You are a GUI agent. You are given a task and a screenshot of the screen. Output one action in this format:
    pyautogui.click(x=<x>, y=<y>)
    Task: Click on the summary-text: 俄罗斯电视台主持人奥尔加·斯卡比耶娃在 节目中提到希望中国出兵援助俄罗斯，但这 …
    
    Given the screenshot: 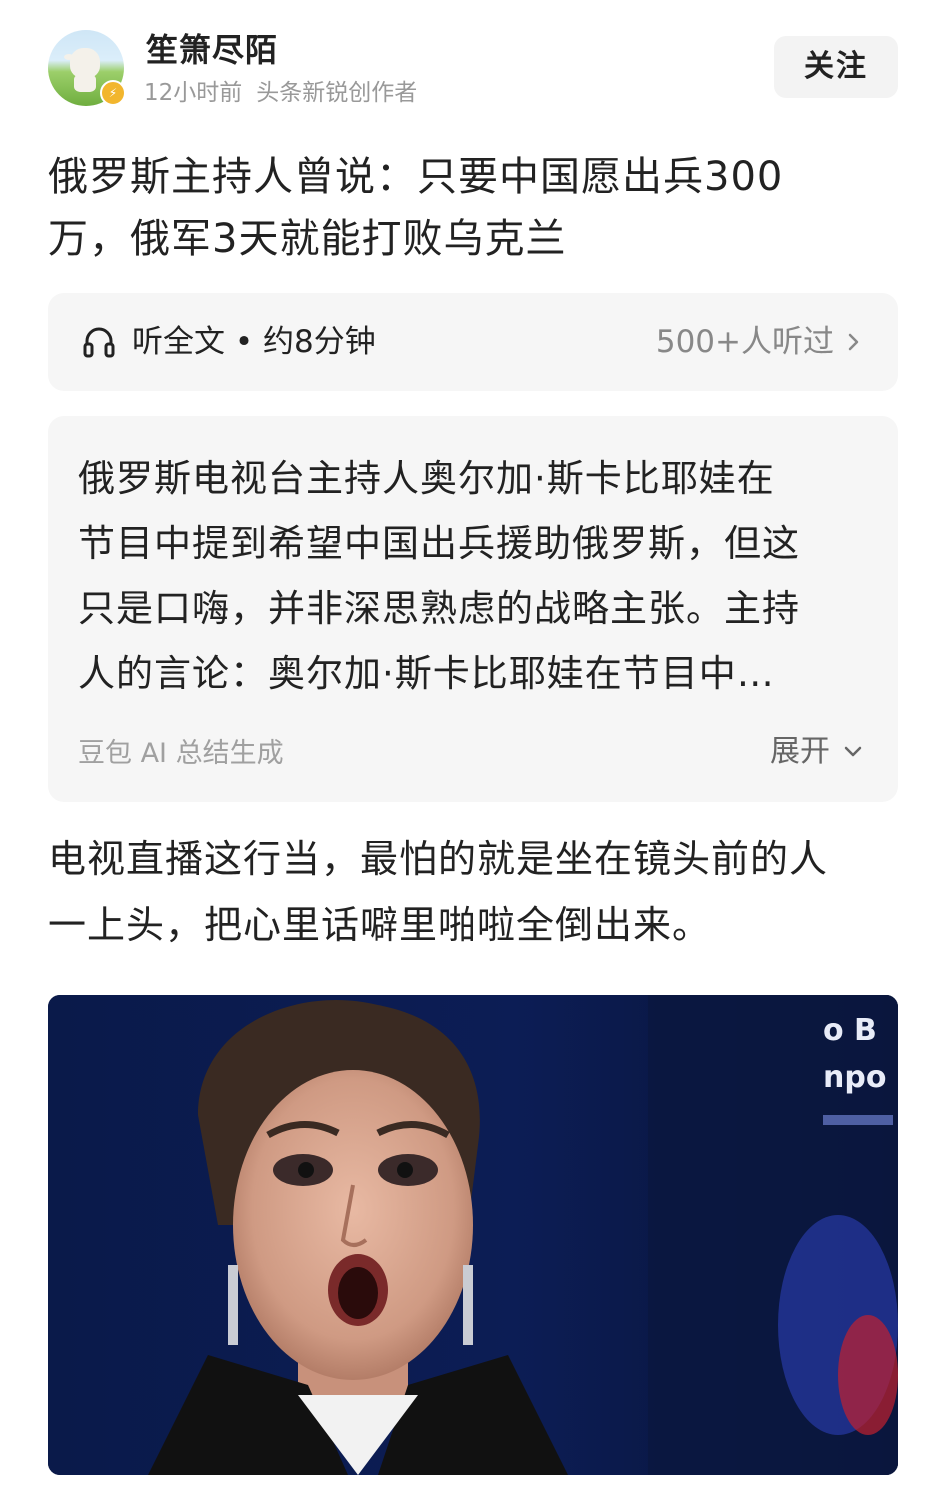 What is the action you would take?
    pyautogui.click(x=473, y=576)
    